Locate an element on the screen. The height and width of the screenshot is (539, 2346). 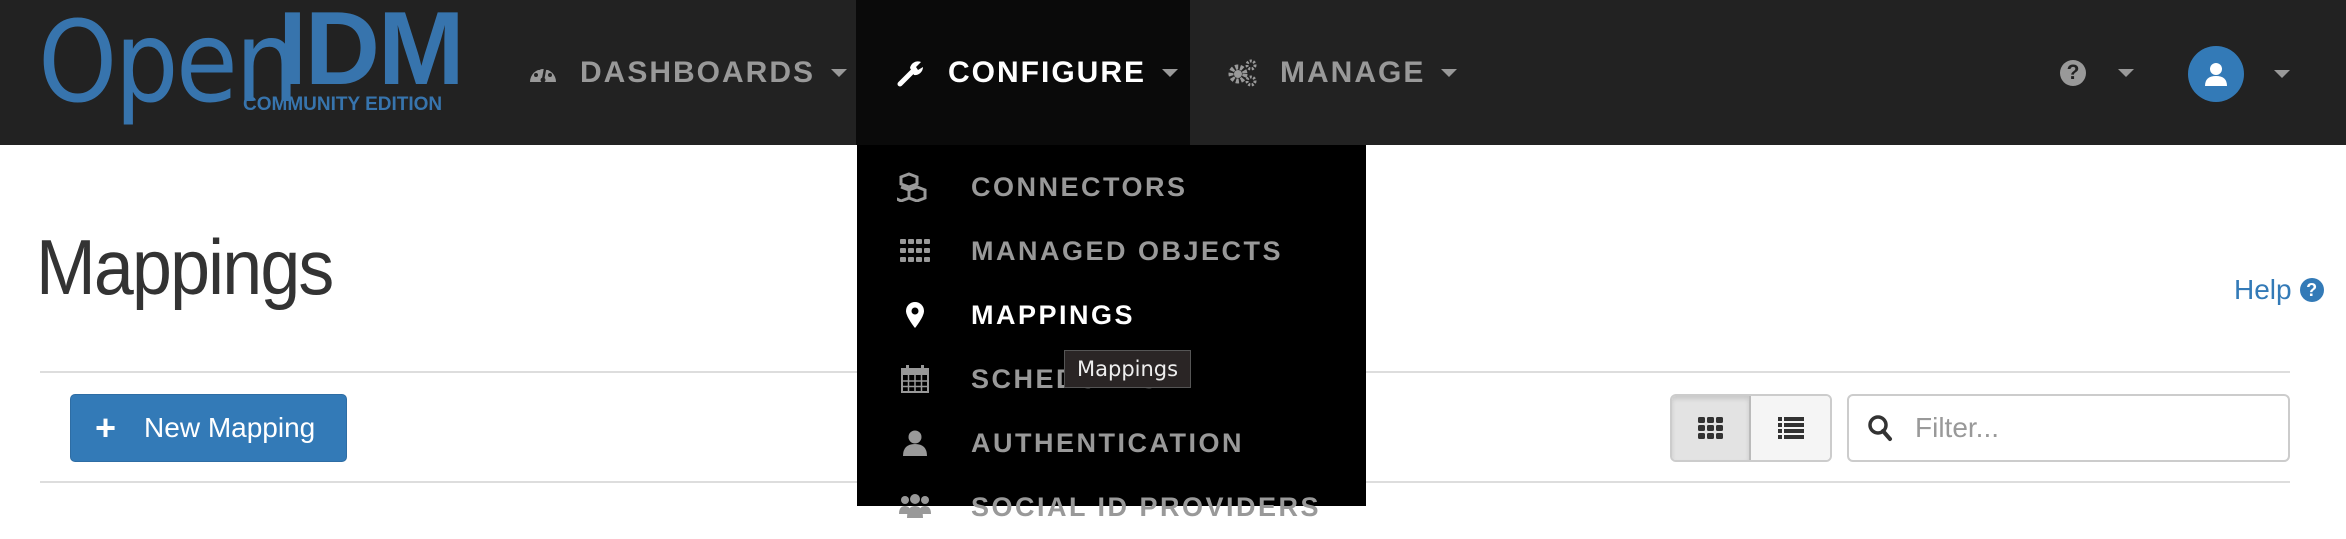
menu-item-connectors: CONNECTORS is located at coordinates (1111, 187).